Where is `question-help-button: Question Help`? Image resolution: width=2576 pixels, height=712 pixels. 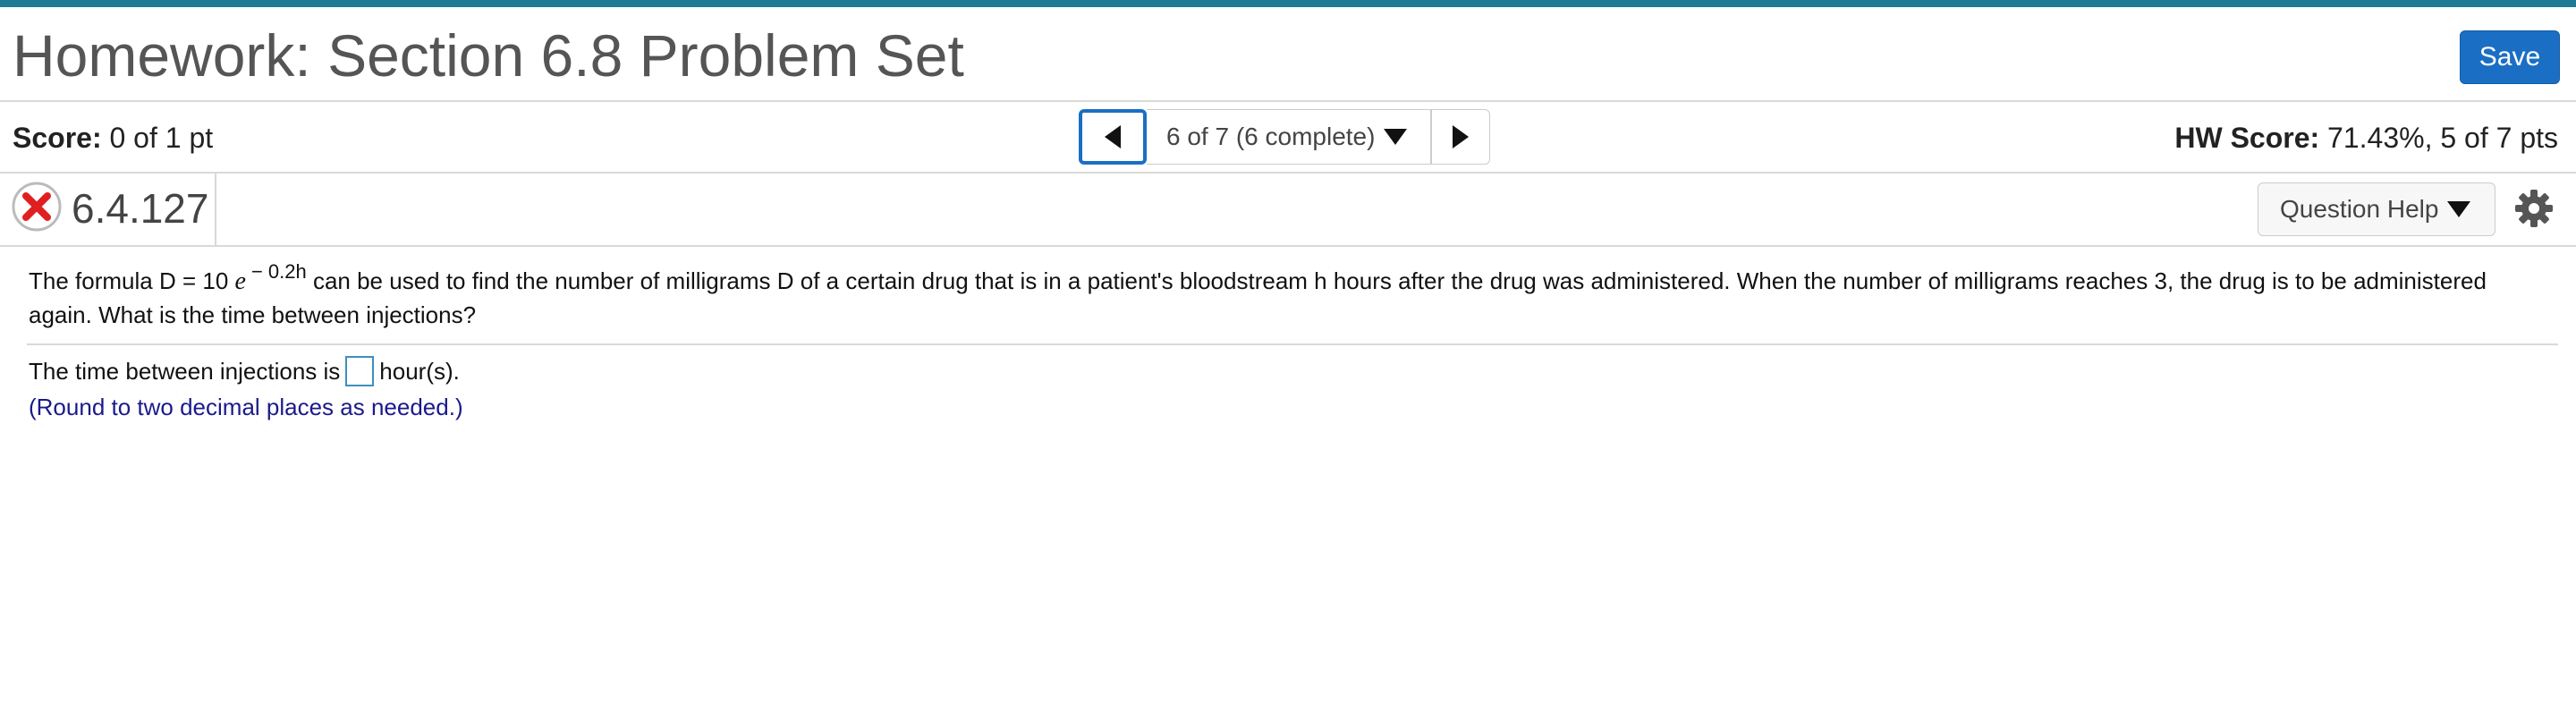
question-help-button: Question Help is located at coordinates (2377, 209).